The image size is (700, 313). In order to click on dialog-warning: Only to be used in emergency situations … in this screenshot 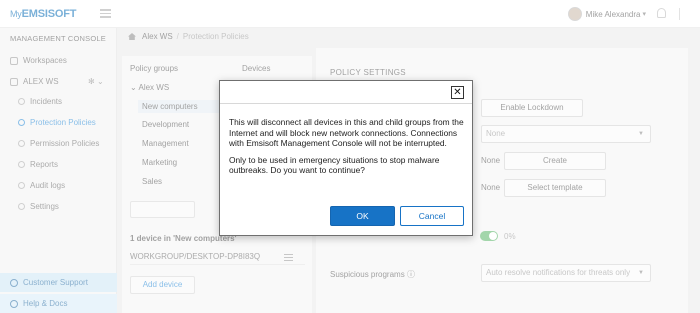, I will do `click(334, 165)`.